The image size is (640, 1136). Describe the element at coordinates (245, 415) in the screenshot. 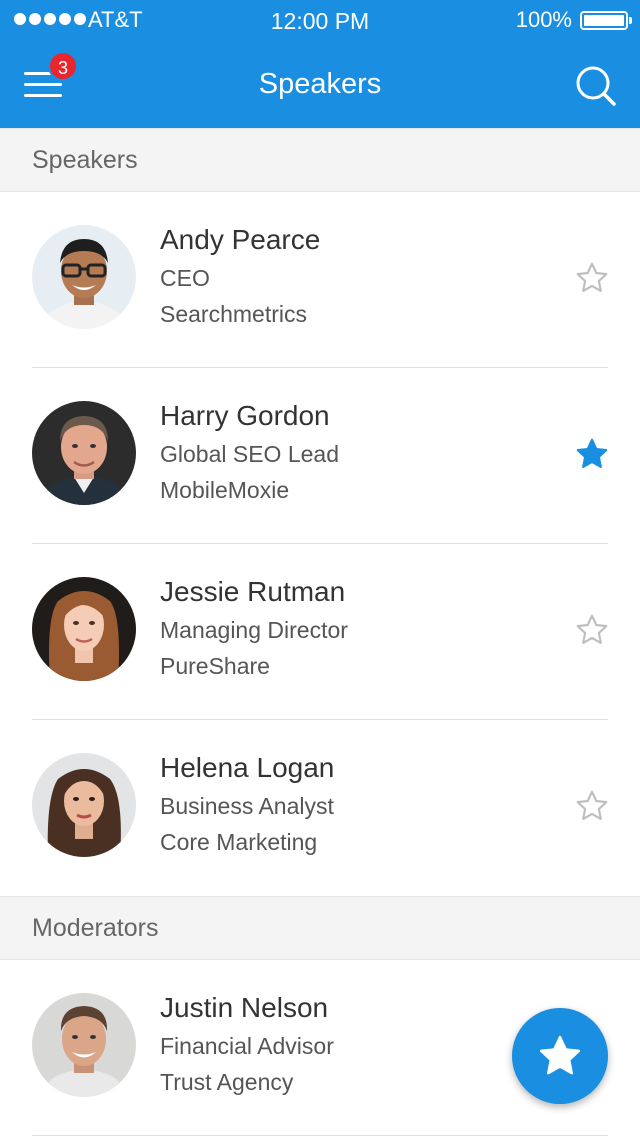

I see `speaker-name: Harry Gordon` at that location.